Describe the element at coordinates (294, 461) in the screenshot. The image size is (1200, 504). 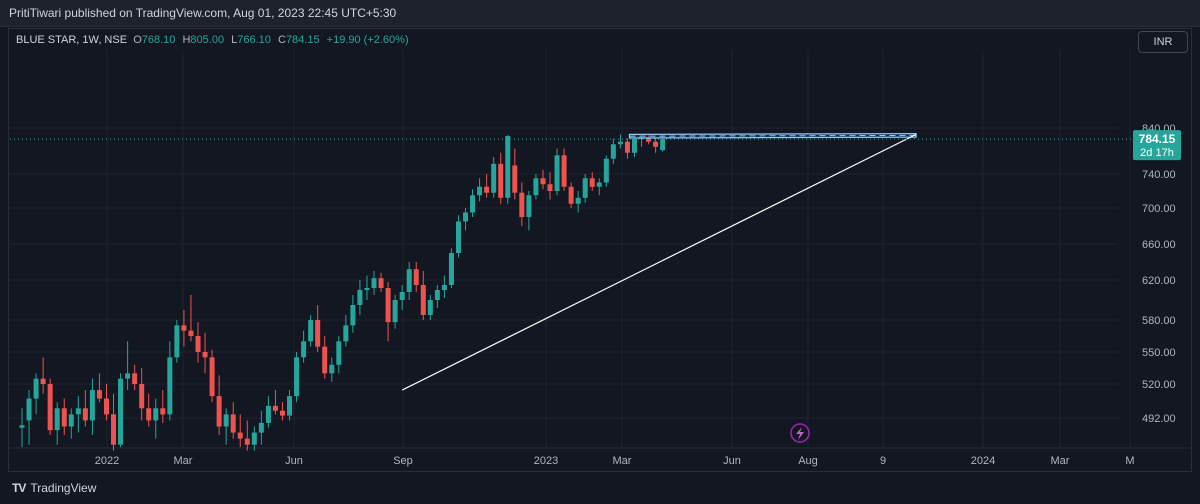
I see `time-tick-label: Jun` at that location.